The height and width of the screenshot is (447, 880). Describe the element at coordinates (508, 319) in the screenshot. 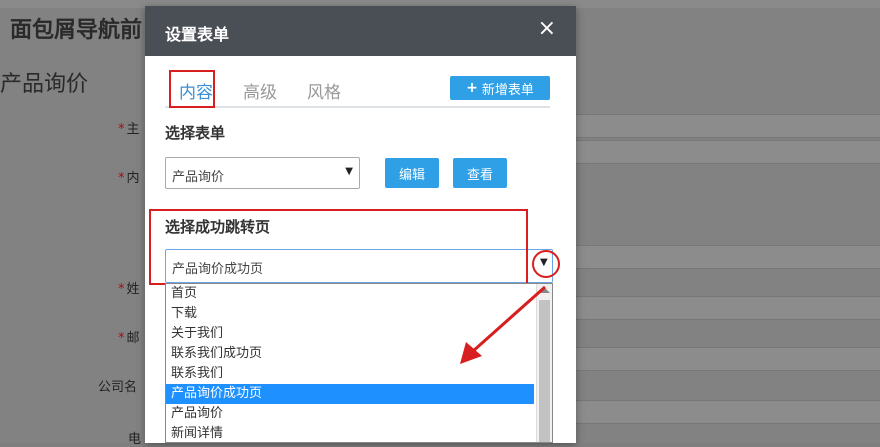

I see `annotation-arrow-line` at that location.